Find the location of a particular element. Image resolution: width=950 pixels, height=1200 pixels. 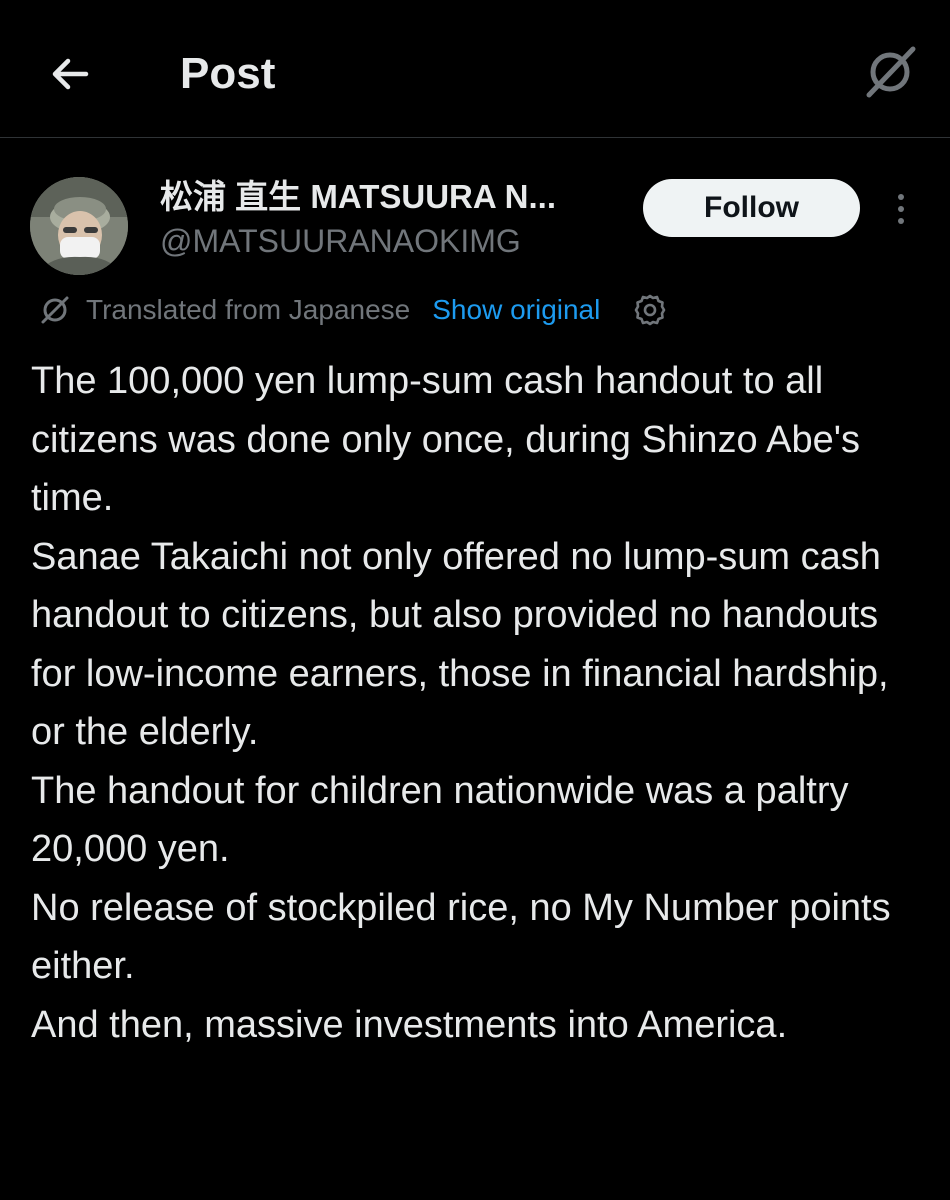

top-bar: Post is located at coordinates (475, 69).